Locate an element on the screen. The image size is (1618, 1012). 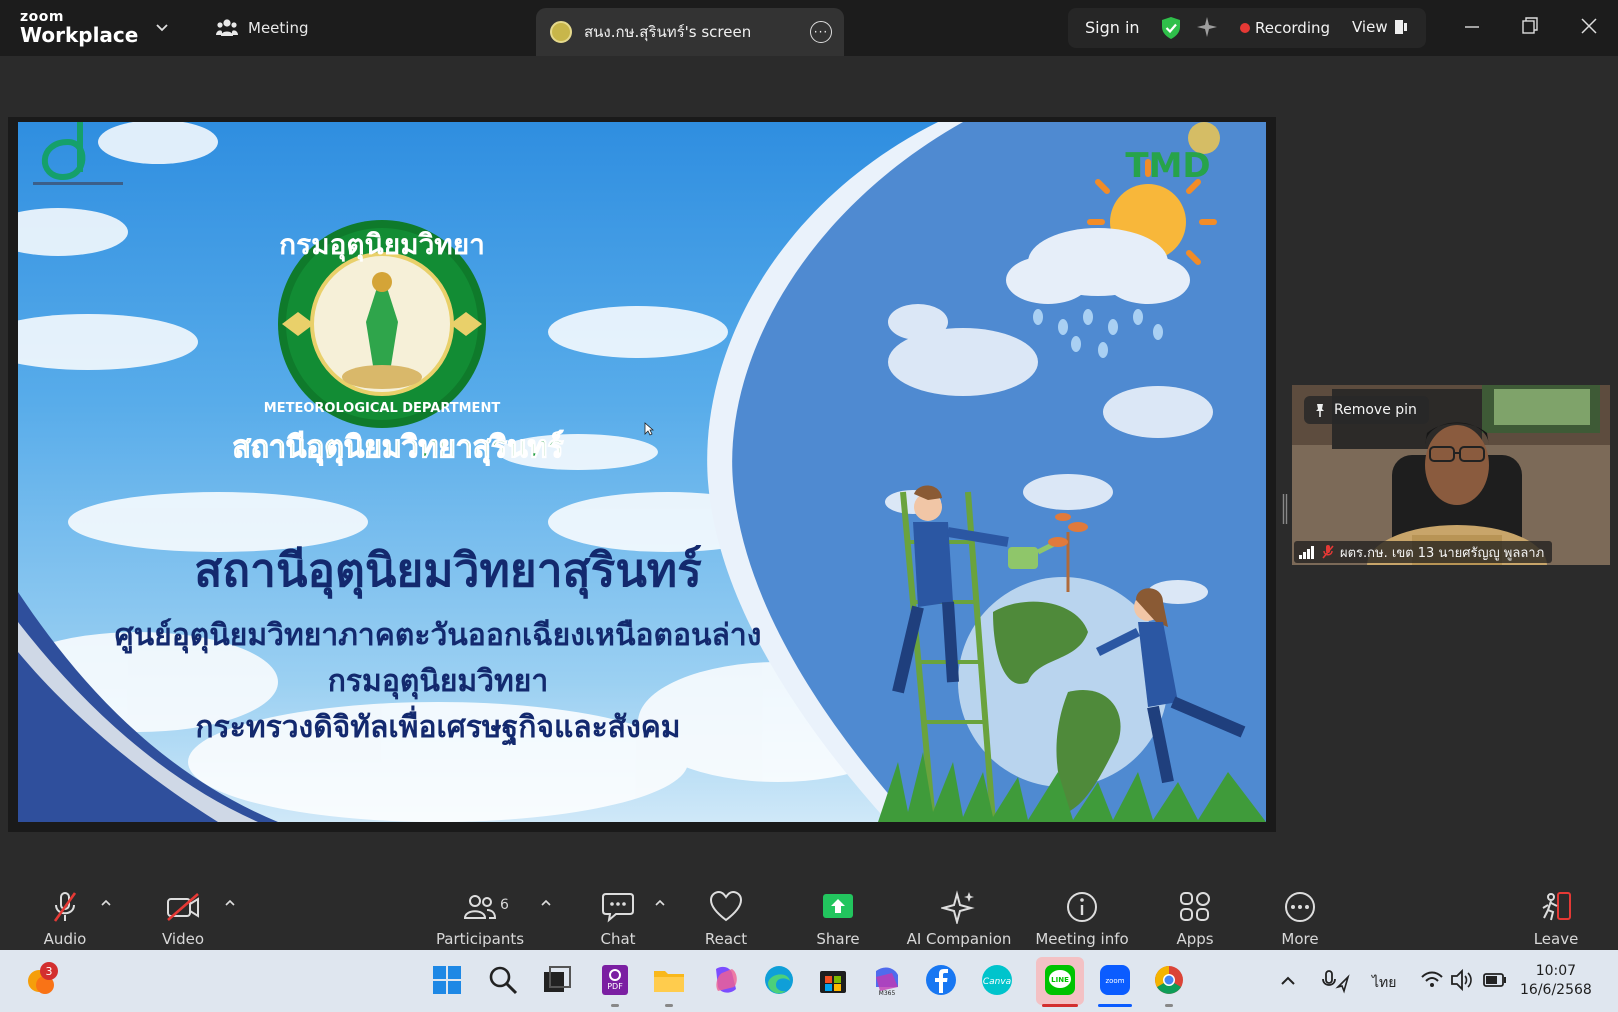
participants-options-caret-icon is located at coordinates (546, 903).